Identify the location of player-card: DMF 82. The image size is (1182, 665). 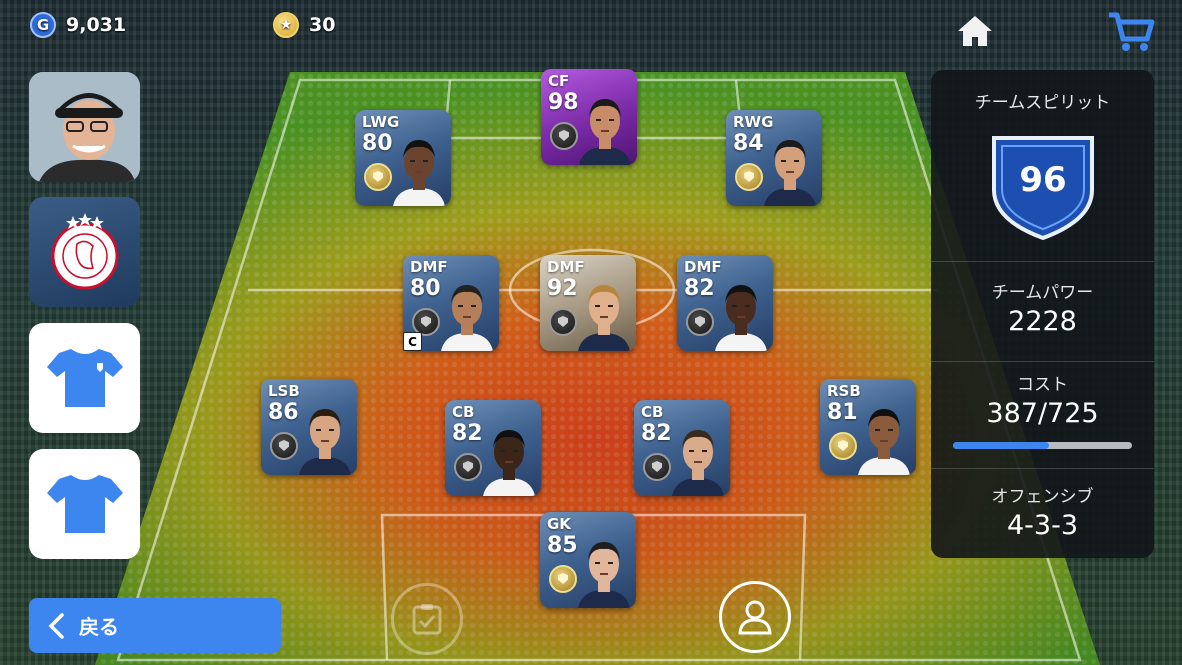
(725, 303).